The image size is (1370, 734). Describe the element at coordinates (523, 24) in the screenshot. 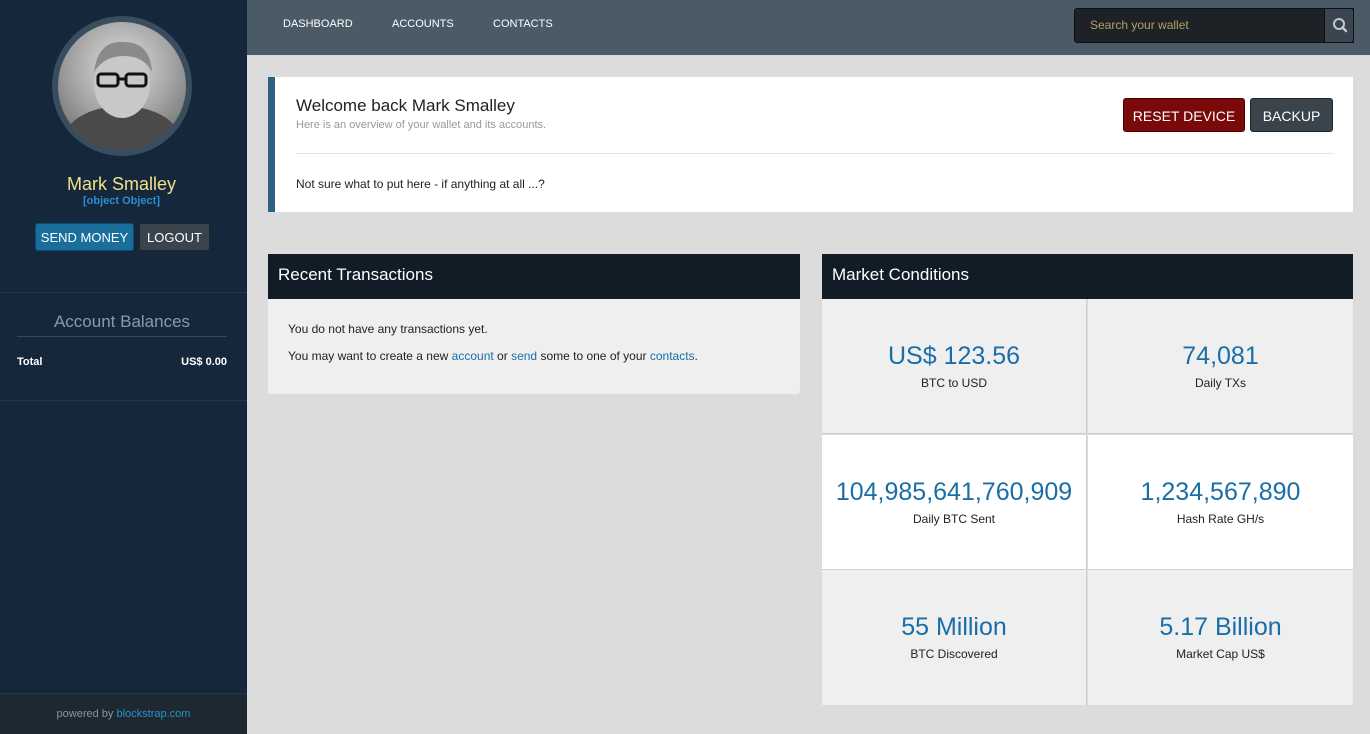

I see `nav-contacts: CONTACTS` at that location.